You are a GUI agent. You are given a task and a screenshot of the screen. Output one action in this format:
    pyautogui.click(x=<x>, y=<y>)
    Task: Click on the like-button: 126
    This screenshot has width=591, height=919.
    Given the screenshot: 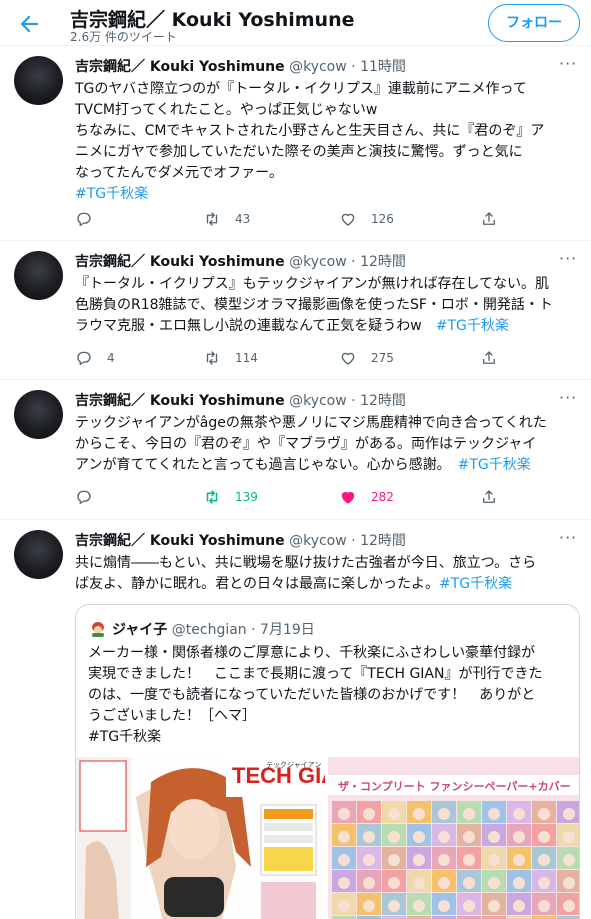 What is the action you would take?
    pyautogui.click(x=366, y=219)
    